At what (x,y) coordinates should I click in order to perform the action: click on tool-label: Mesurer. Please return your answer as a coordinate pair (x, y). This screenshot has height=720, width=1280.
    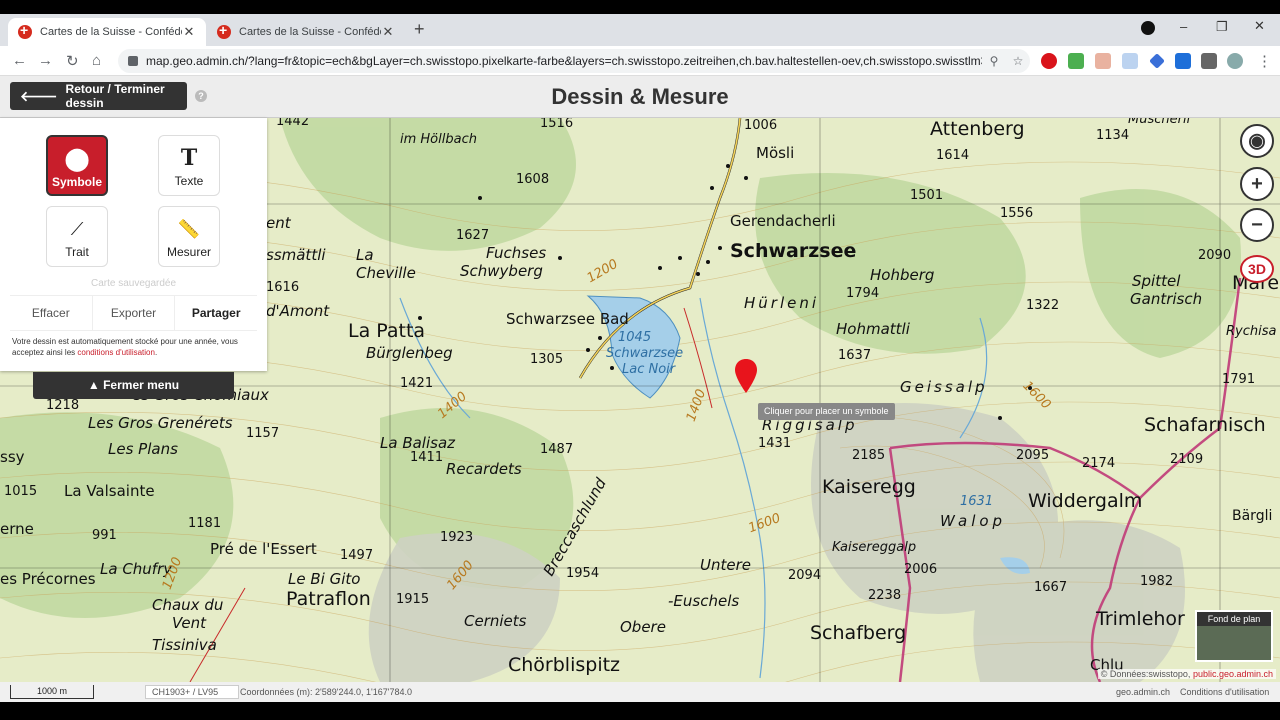
    Looking at the image, I should click on (188, 252).